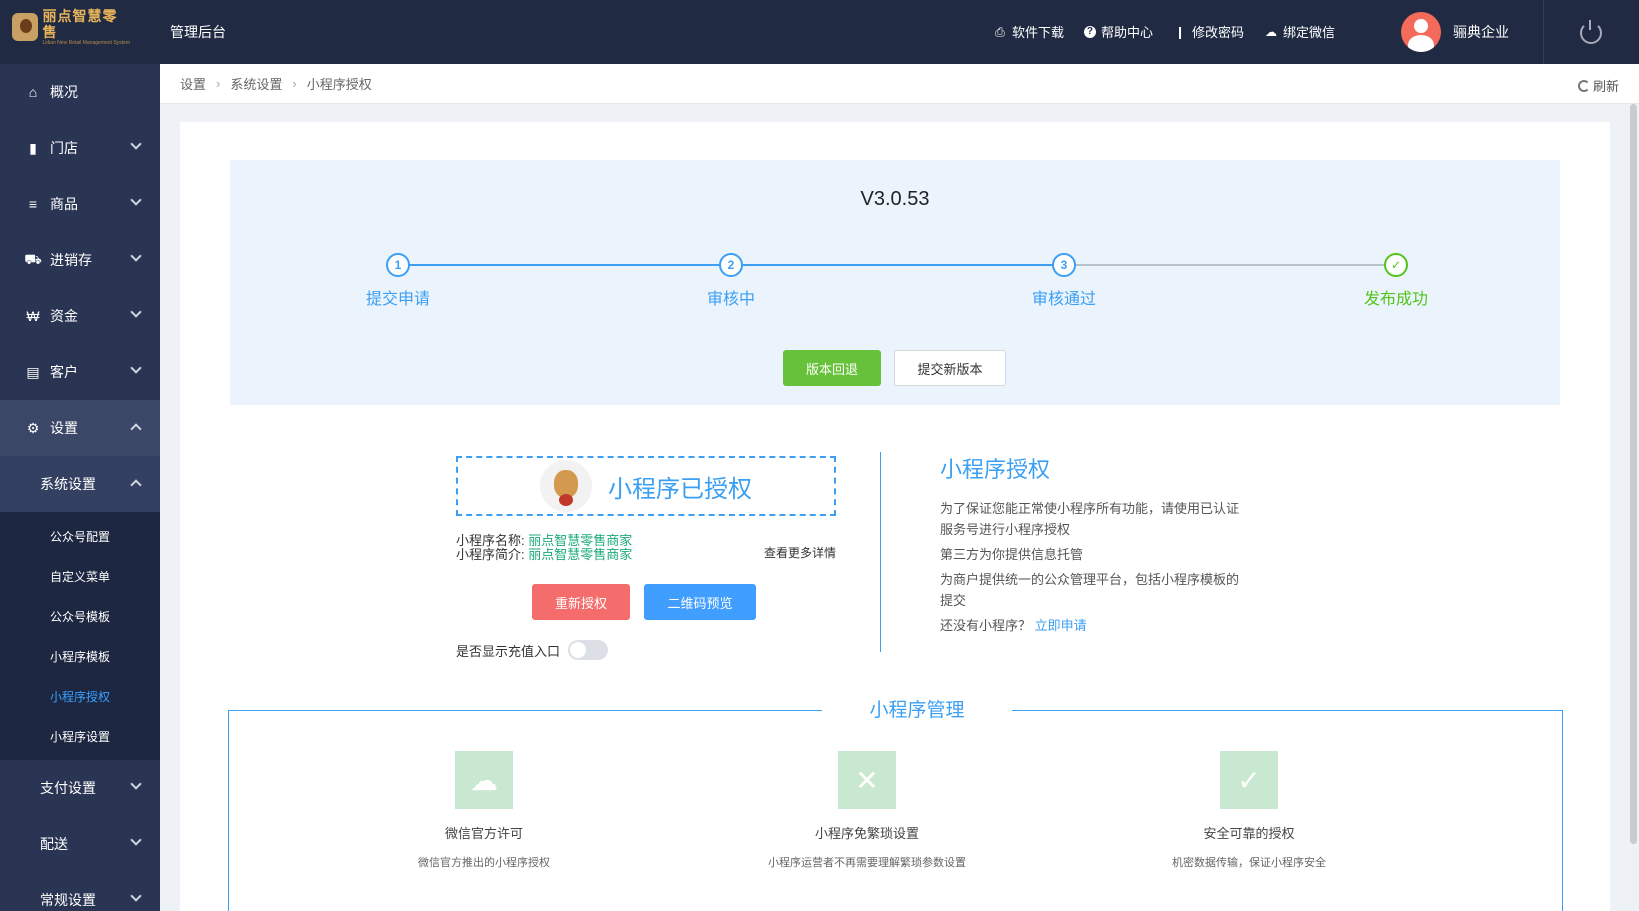 Image resolution: width=1639 pixels, height=911 pixels. I want to click on step-submit: 1 提交申请, so click(398, 281).